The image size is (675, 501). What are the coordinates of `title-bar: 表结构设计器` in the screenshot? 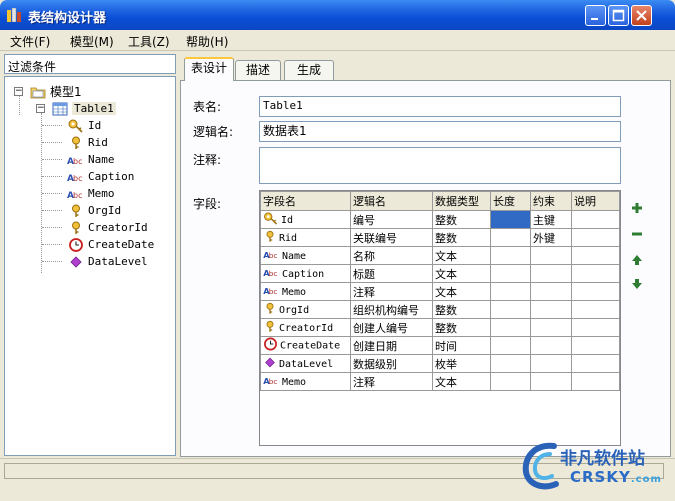 It's located at (337, 15).